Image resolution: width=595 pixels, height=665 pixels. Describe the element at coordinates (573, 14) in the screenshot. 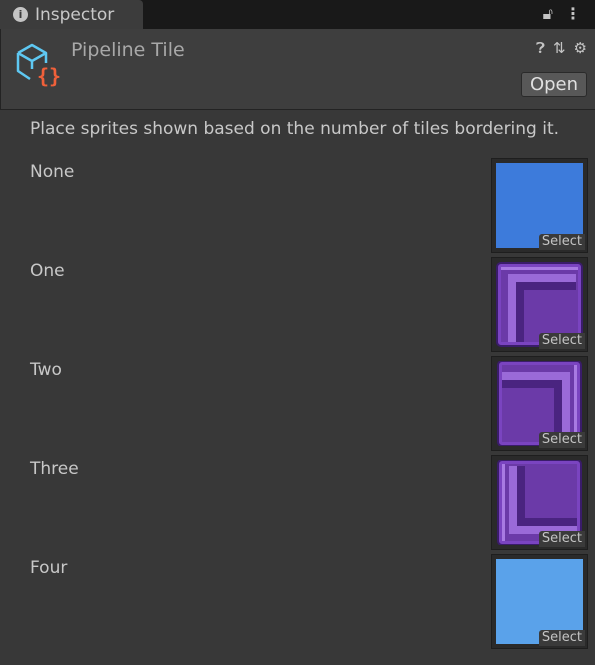

I see `kebab-menu-icon: ⋮` at that location.